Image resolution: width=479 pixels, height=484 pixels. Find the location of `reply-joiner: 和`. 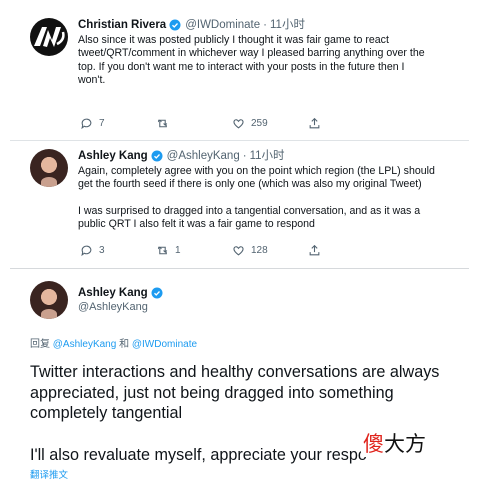

reply-joiner: 和 is located at coordinates (124, 344).